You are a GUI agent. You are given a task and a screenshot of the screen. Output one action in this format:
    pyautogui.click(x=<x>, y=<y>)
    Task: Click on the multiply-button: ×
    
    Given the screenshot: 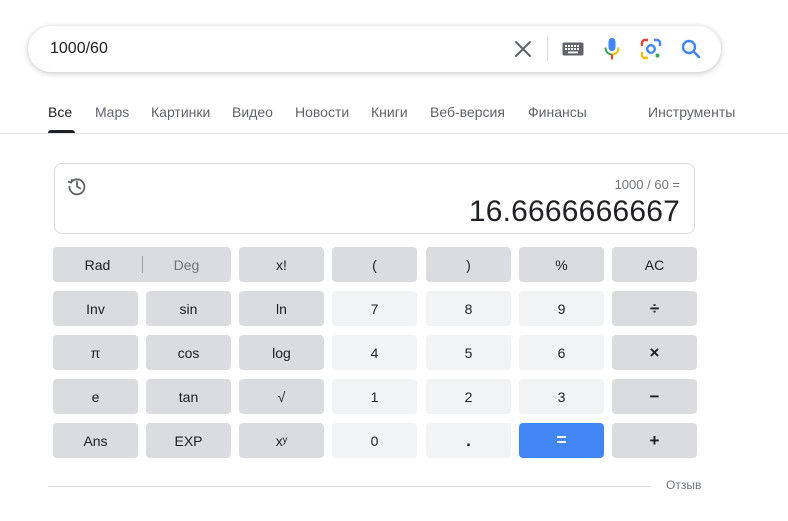 What is the action you would take?
    pyautogui.click(x=654, y=352)
    